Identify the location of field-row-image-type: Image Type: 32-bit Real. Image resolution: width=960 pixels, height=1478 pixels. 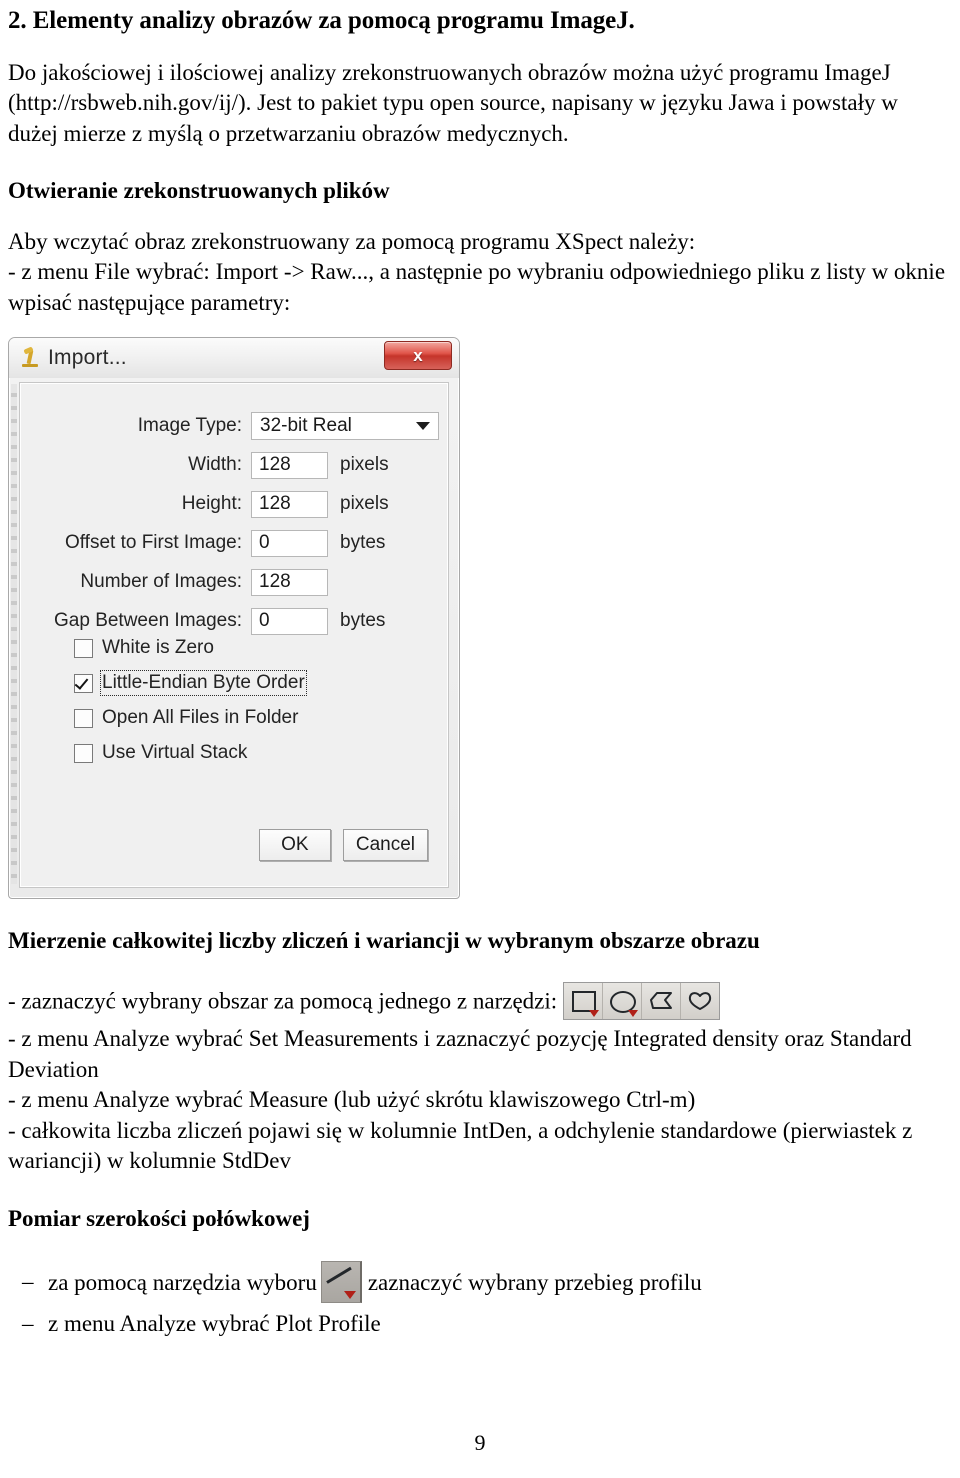
(234, 426).